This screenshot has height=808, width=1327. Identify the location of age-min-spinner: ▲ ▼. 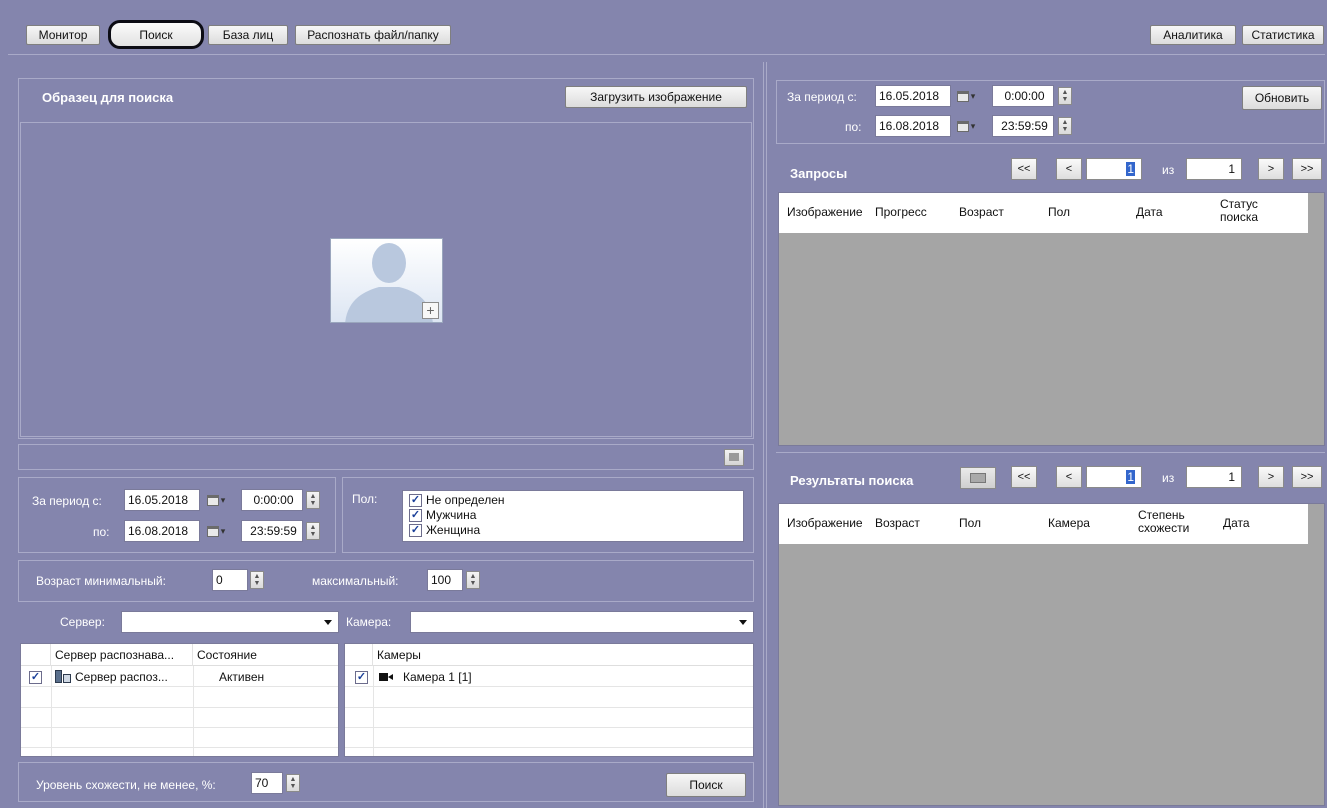
(257, 580).